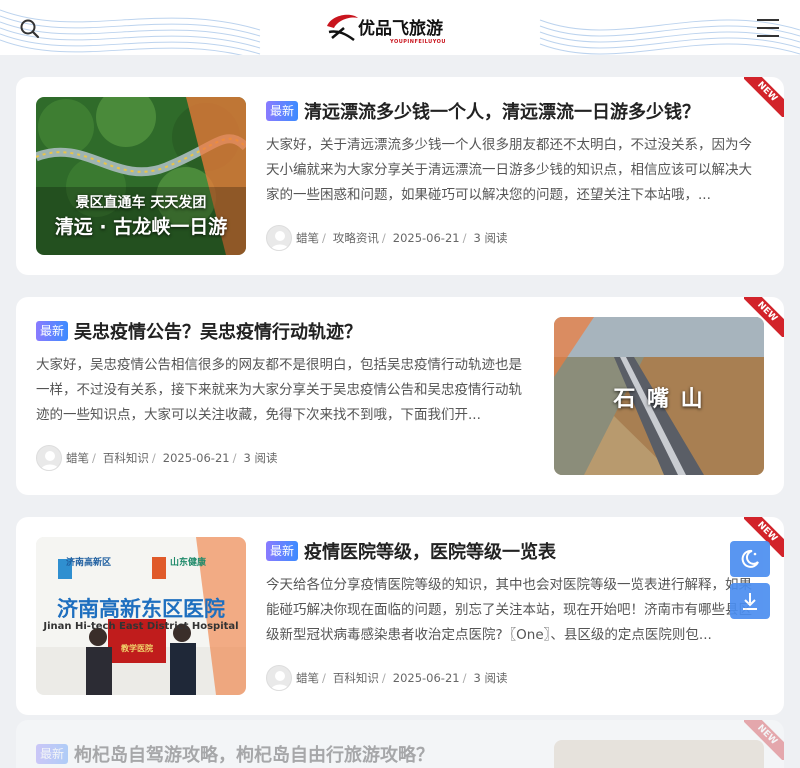 This screenshot has height=768, width=800. I want to click on thumbnail-caption: Jinan Hi-tech East District Hospital, so click(141, 626).